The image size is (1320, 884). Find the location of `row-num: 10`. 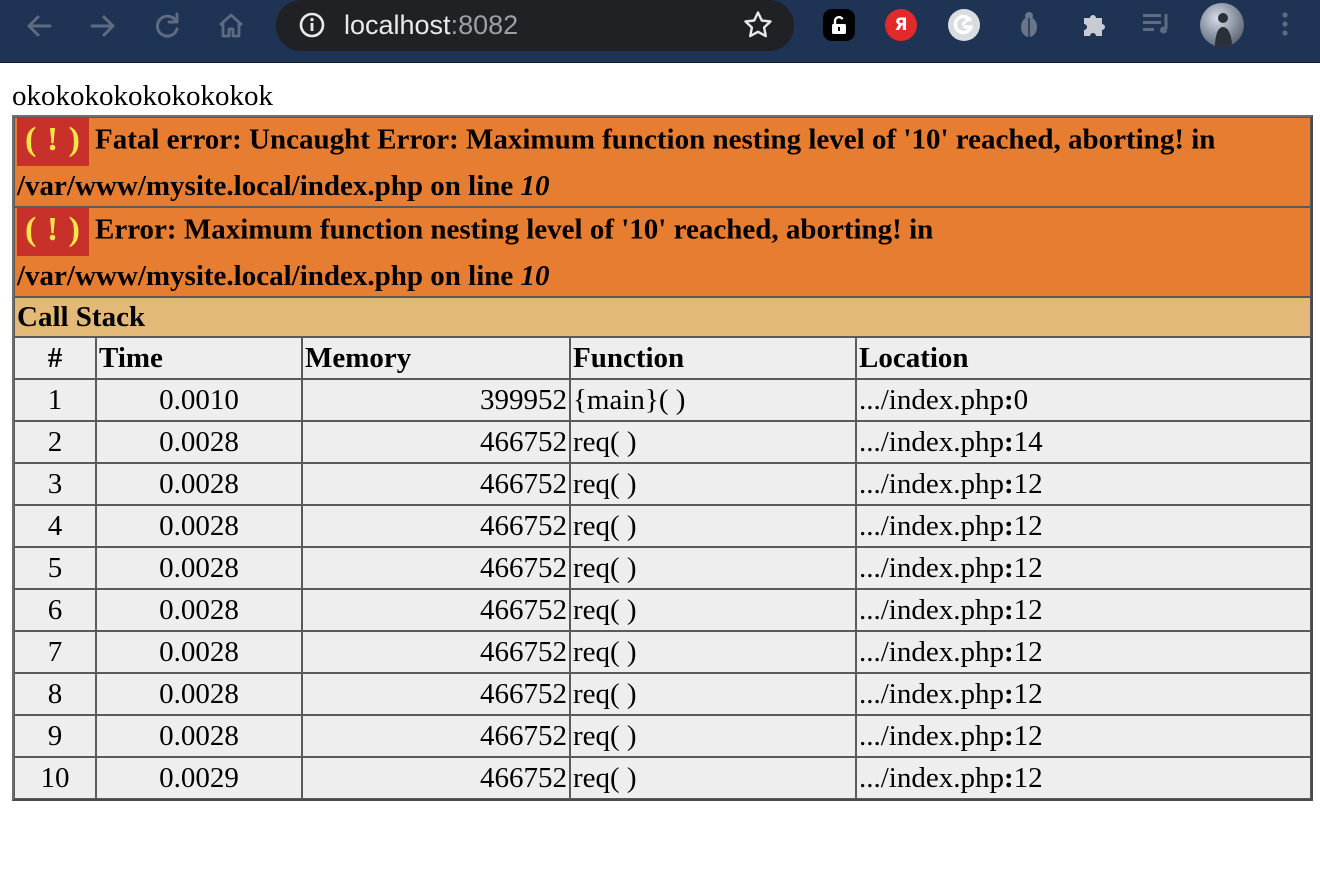

row-num: 10 is located at coordinates (55, 778).